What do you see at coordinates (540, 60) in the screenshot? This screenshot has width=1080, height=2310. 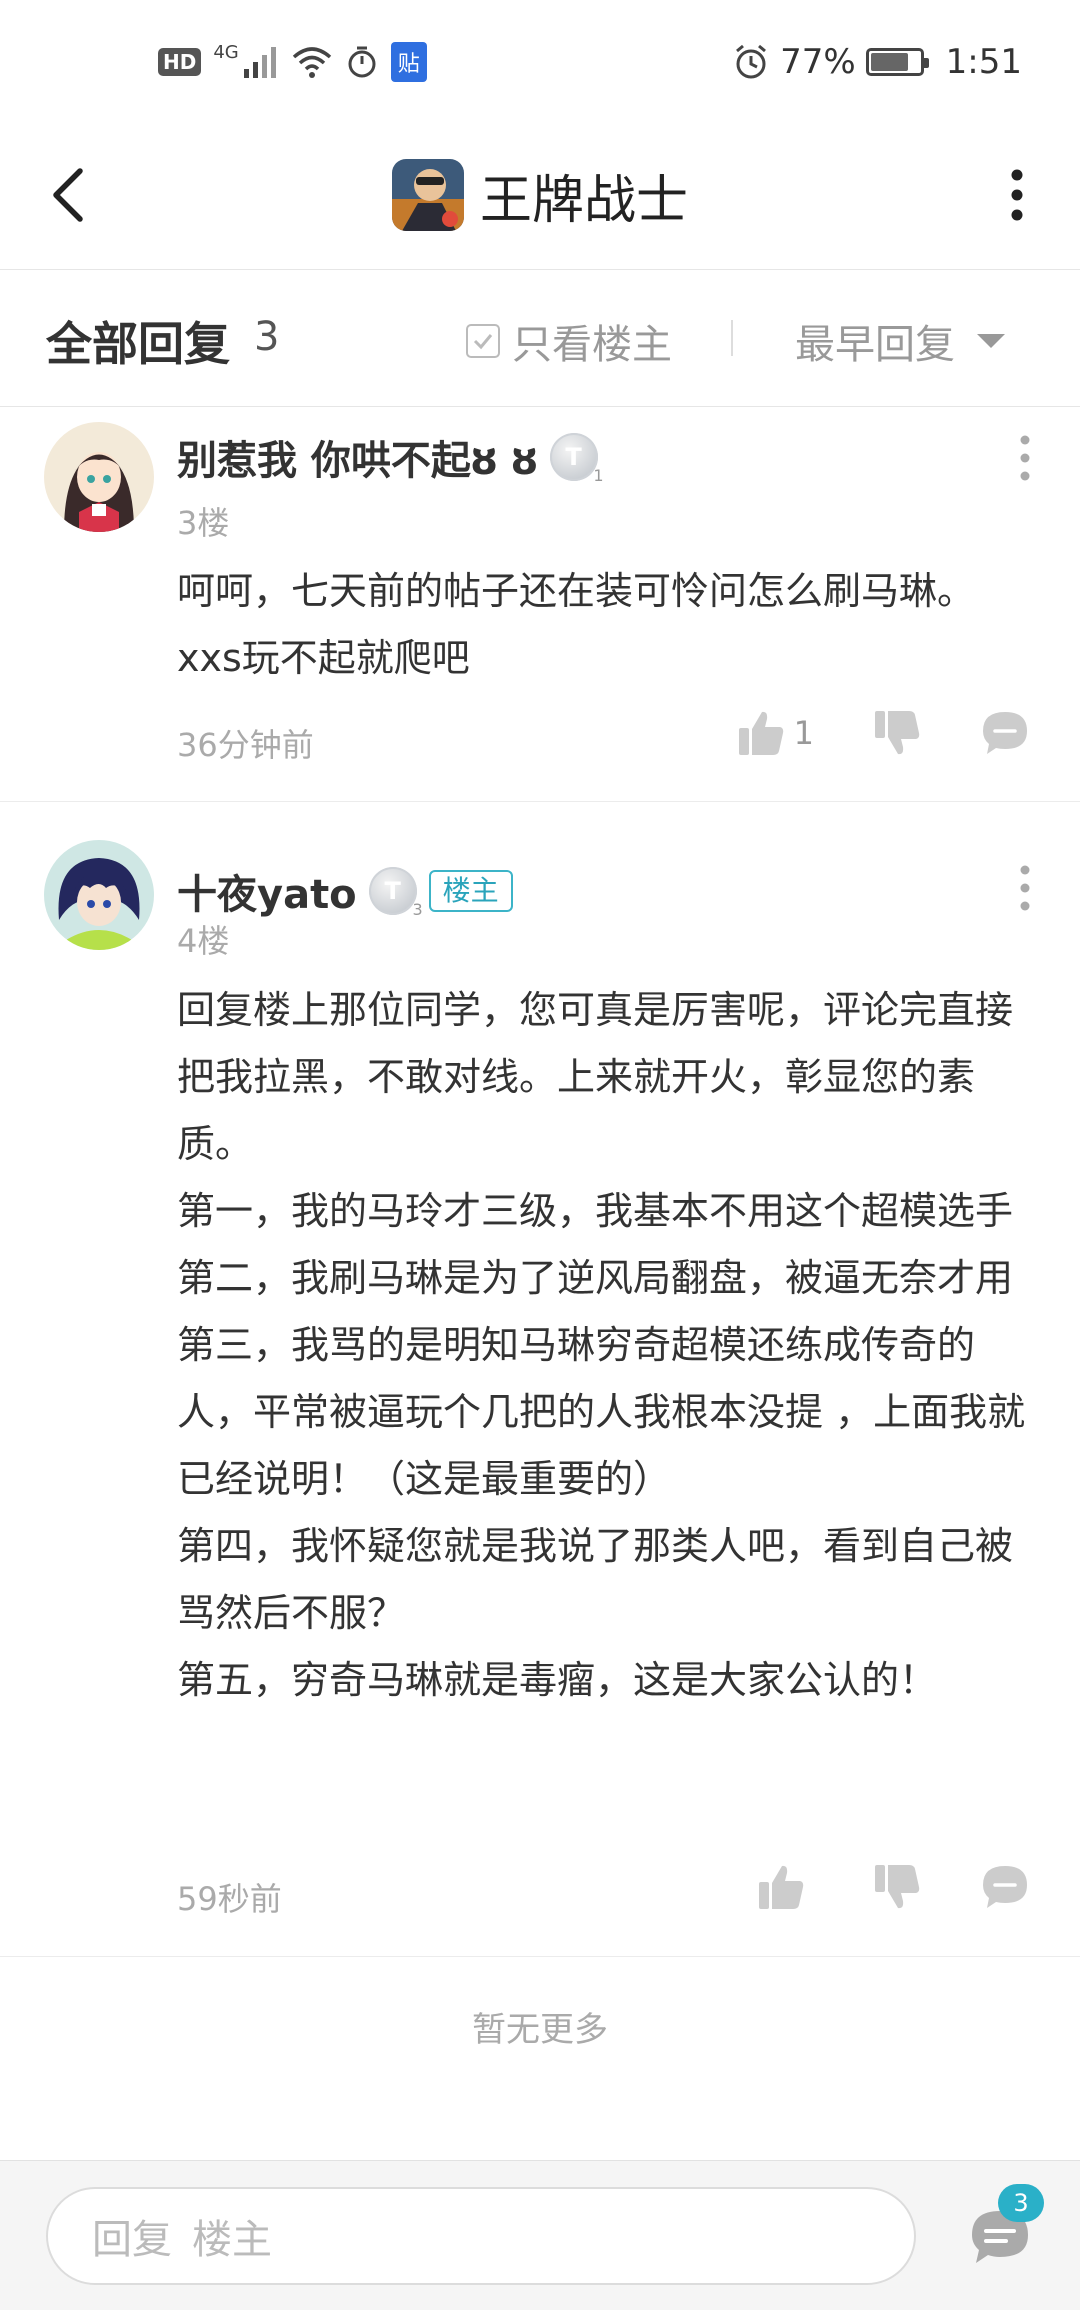 I see `status-bar: HD 4G 贴 77% 1:51` at bounding box center [540, 60].